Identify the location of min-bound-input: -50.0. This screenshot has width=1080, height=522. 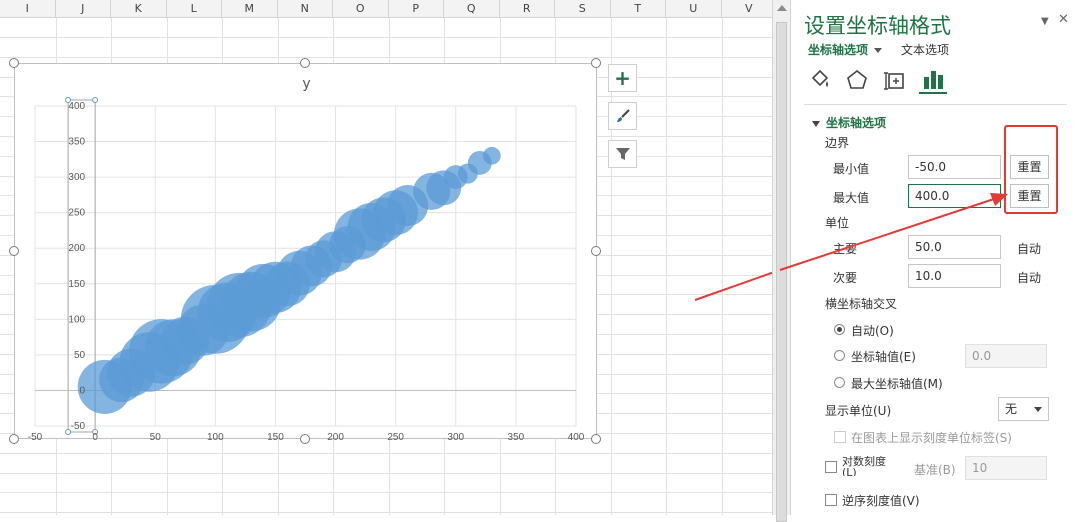
(954, 167).